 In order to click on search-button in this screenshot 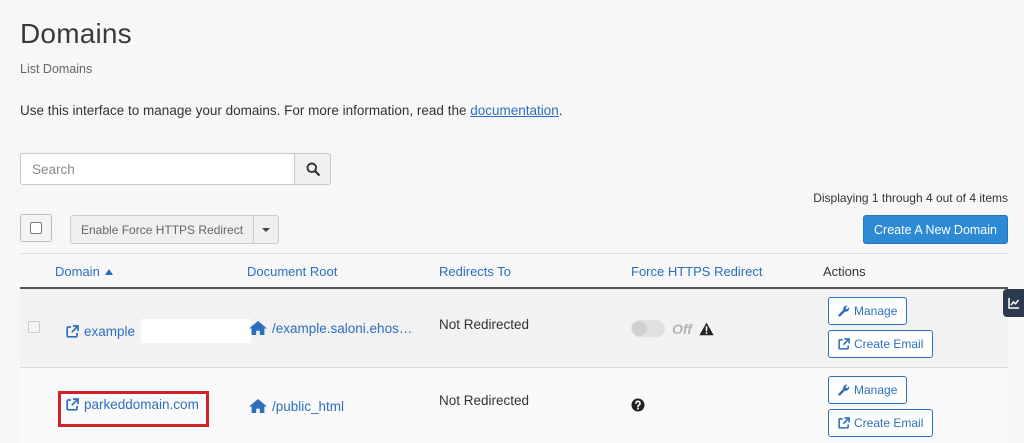, I will do `click(312, 169)`.